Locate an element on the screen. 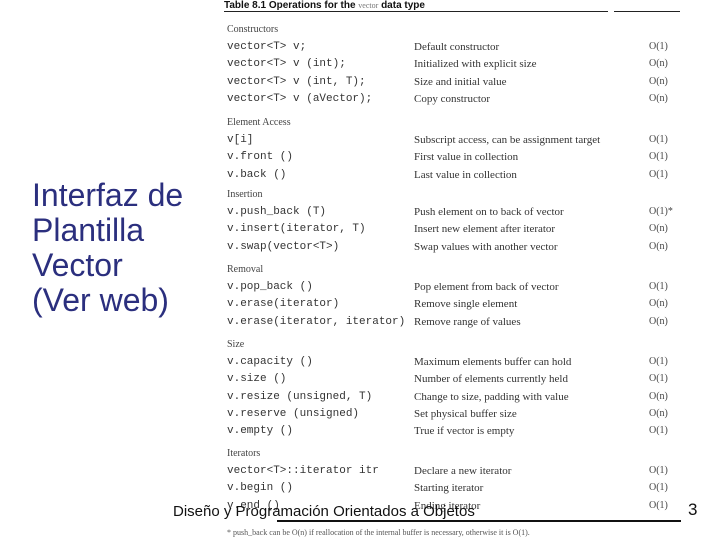  slide-title-line: Plantilla is located at coordinates (88, 230).